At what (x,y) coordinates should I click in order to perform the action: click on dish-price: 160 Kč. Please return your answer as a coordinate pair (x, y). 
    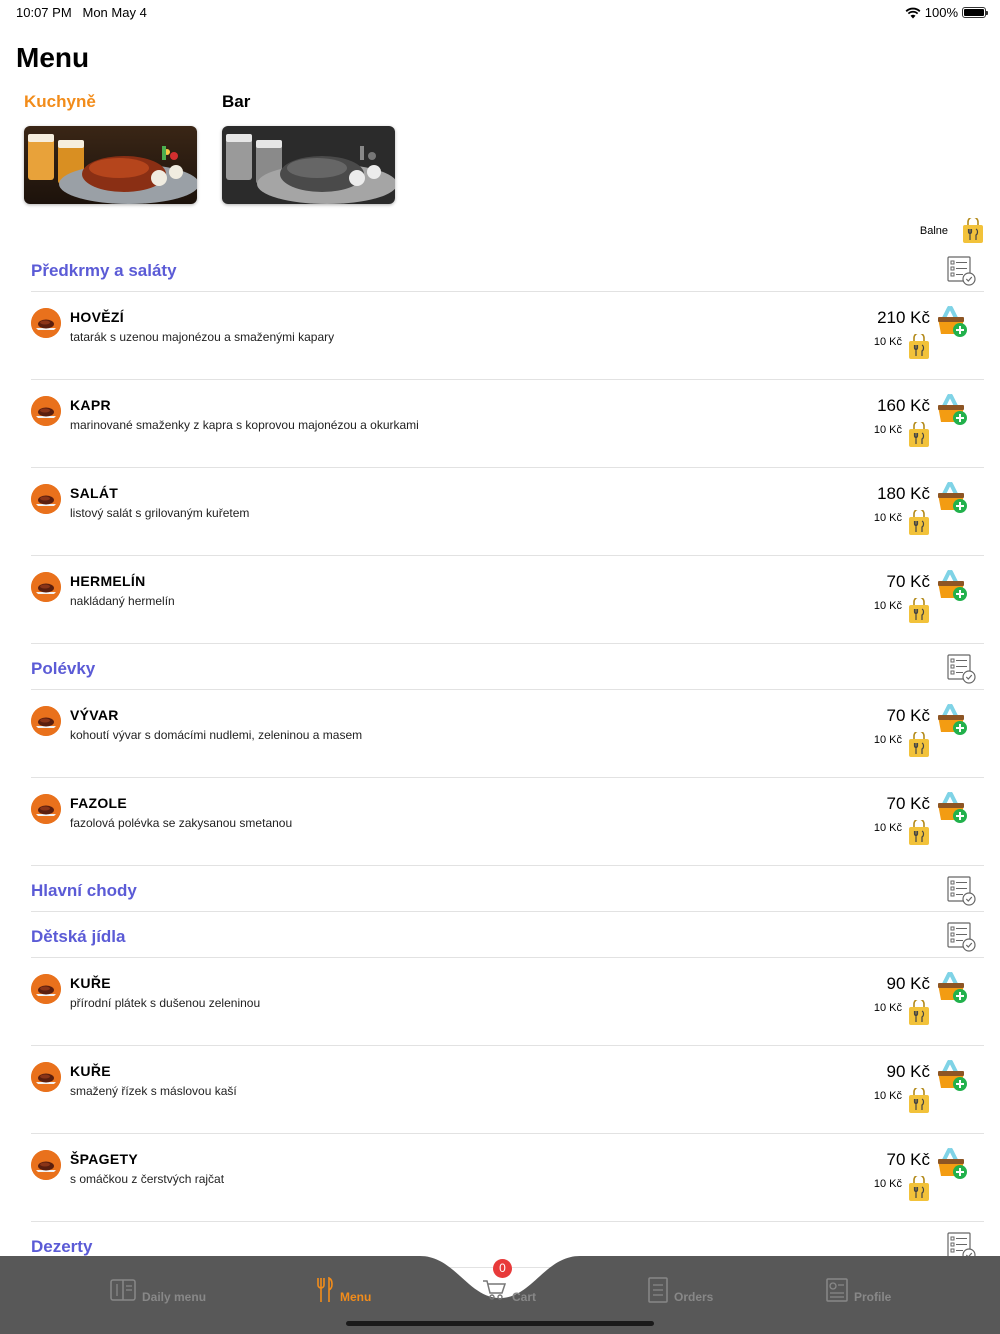
    Looking at the image, I should click on (903, 405).